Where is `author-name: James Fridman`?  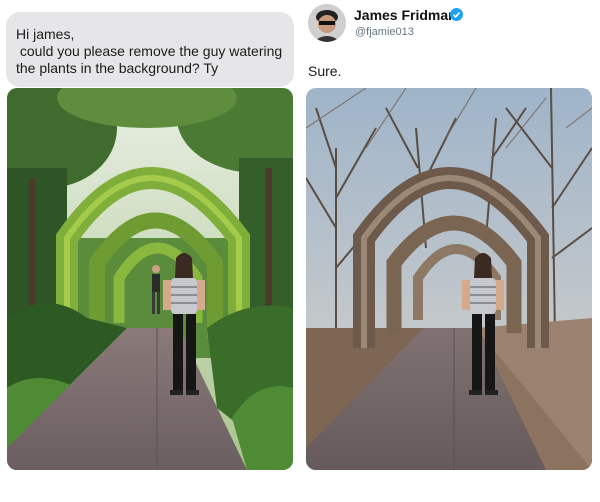
author-name: James Fridman is located at coordinates (405, 15).